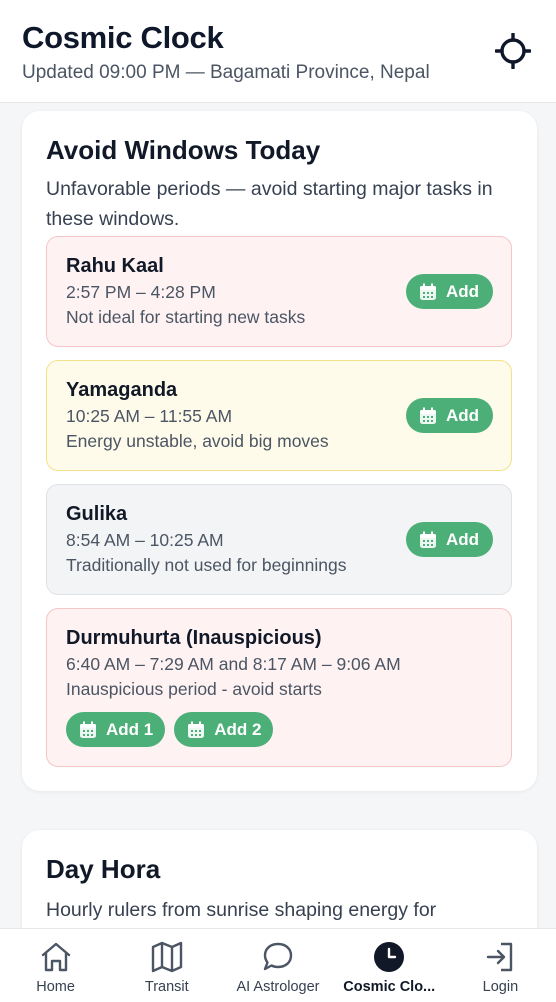 Image resolution: width=556 pixels, height=1002 pixels. I want to click on nav-label: Login, so click(500, 987).